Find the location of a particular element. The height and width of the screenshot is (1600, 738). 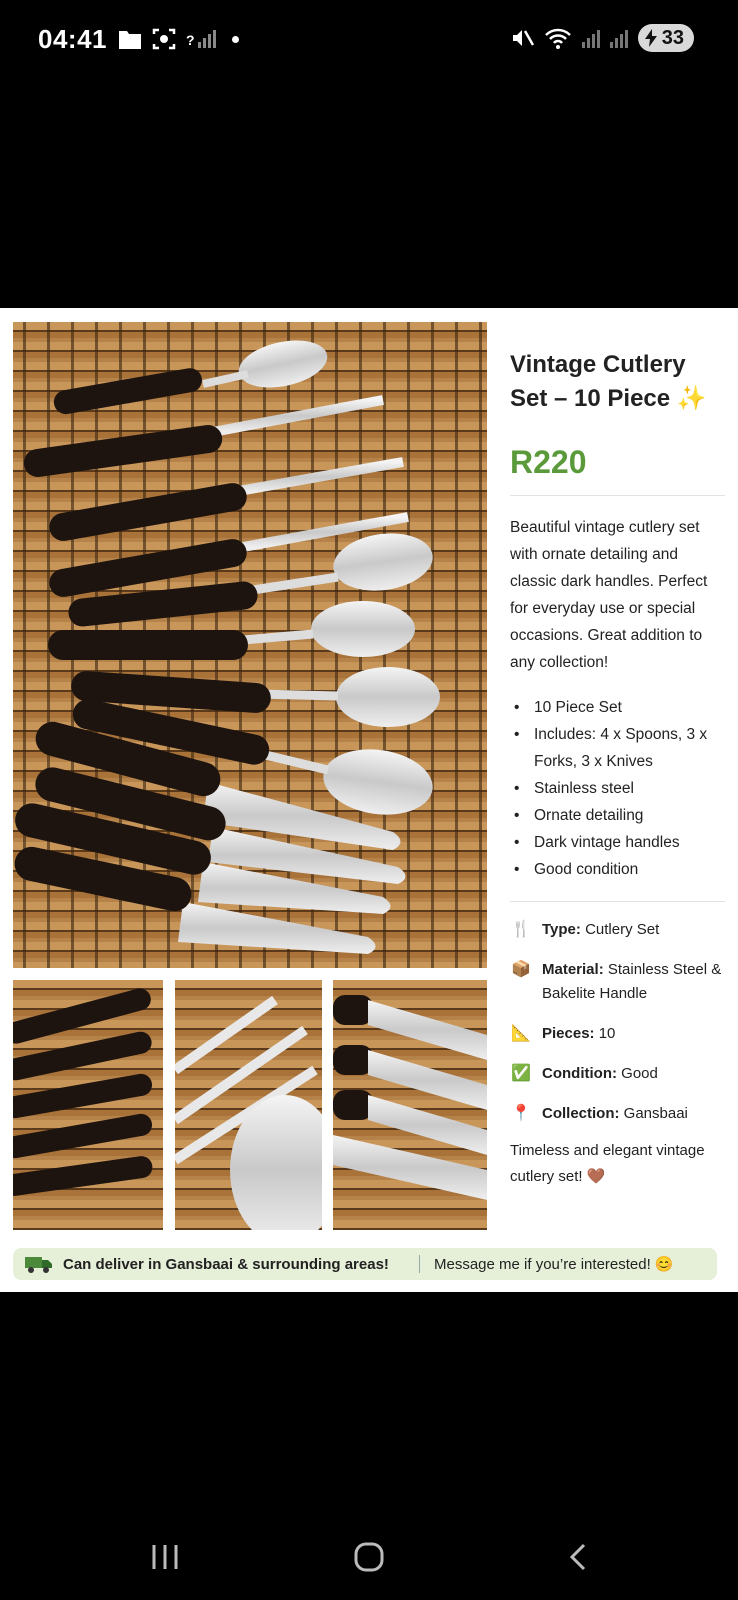

battery-indicator: 33 is located at coordinates (665, 38).